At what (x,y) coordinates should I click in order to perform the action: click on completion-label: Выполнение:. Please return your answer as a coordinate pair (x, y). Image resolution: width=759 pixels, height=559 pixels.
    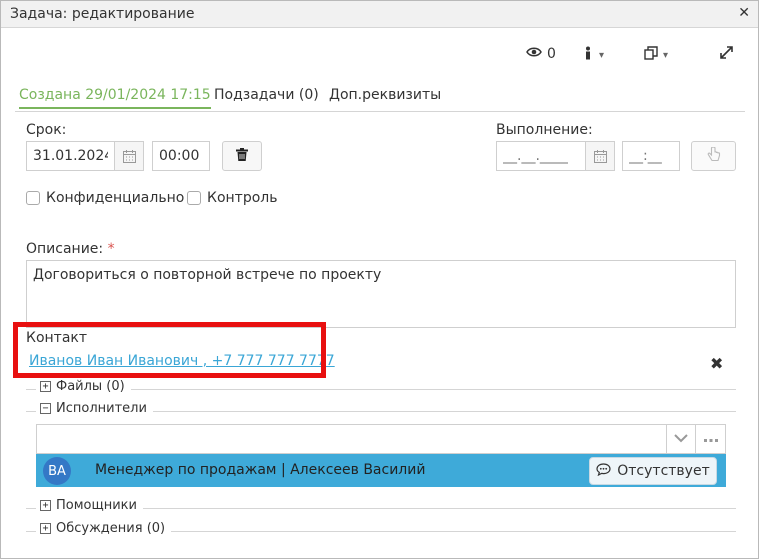
    Looking at the image, I should click on (544, 130).